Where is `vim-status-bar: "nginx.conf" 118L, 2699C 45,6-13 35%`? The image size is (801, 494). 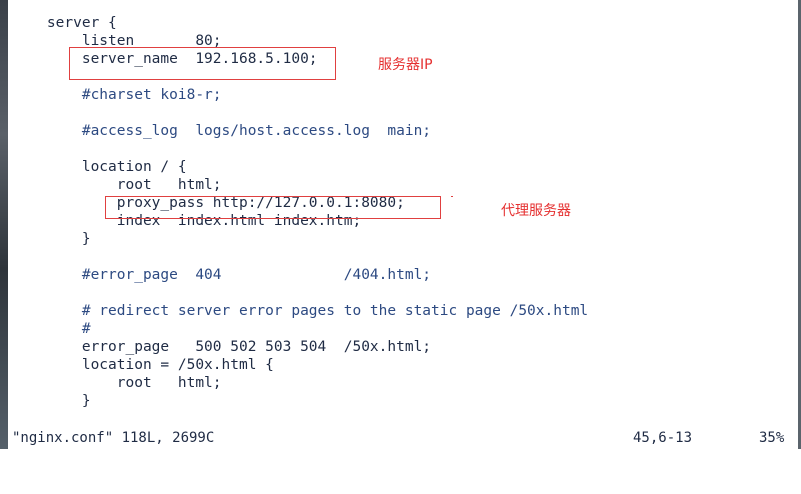 vim-status-bar: "nginx.conf" 118L, 2699C 45,6-13 35% is located at coordinates (402, 439).